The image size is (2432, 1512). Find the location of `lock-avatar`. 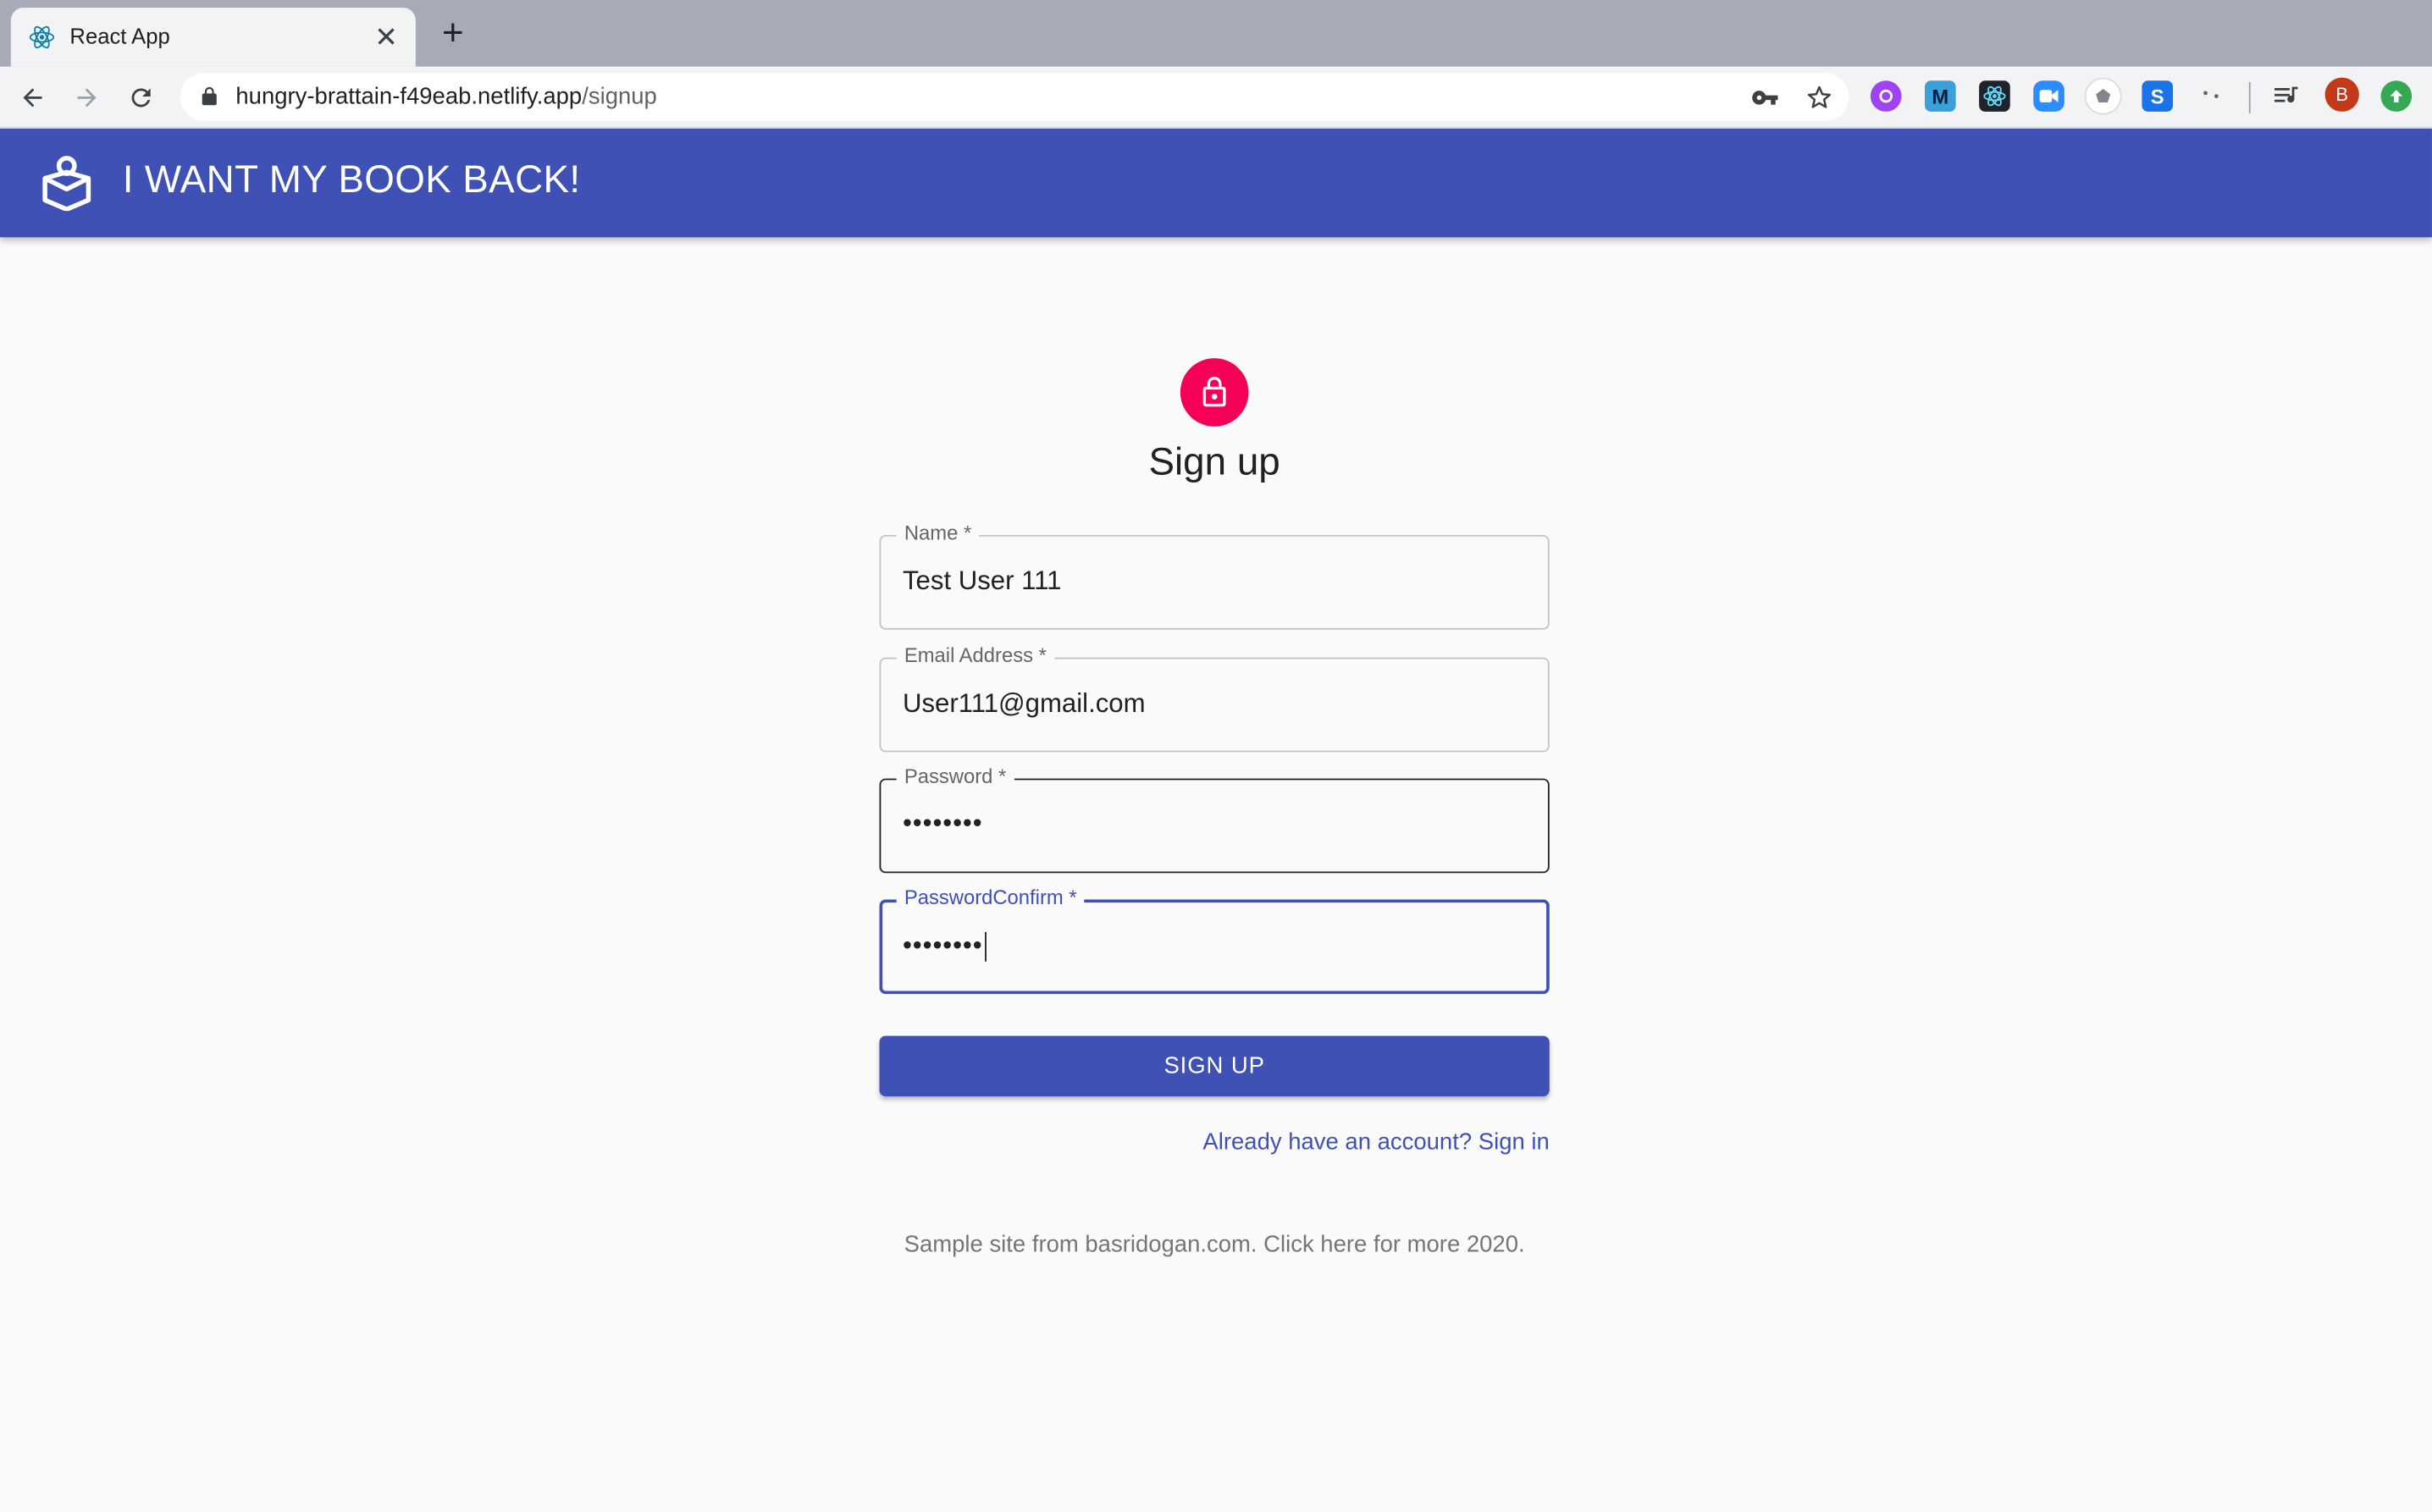

lock-avatar is located at coordinates (1214, 392).